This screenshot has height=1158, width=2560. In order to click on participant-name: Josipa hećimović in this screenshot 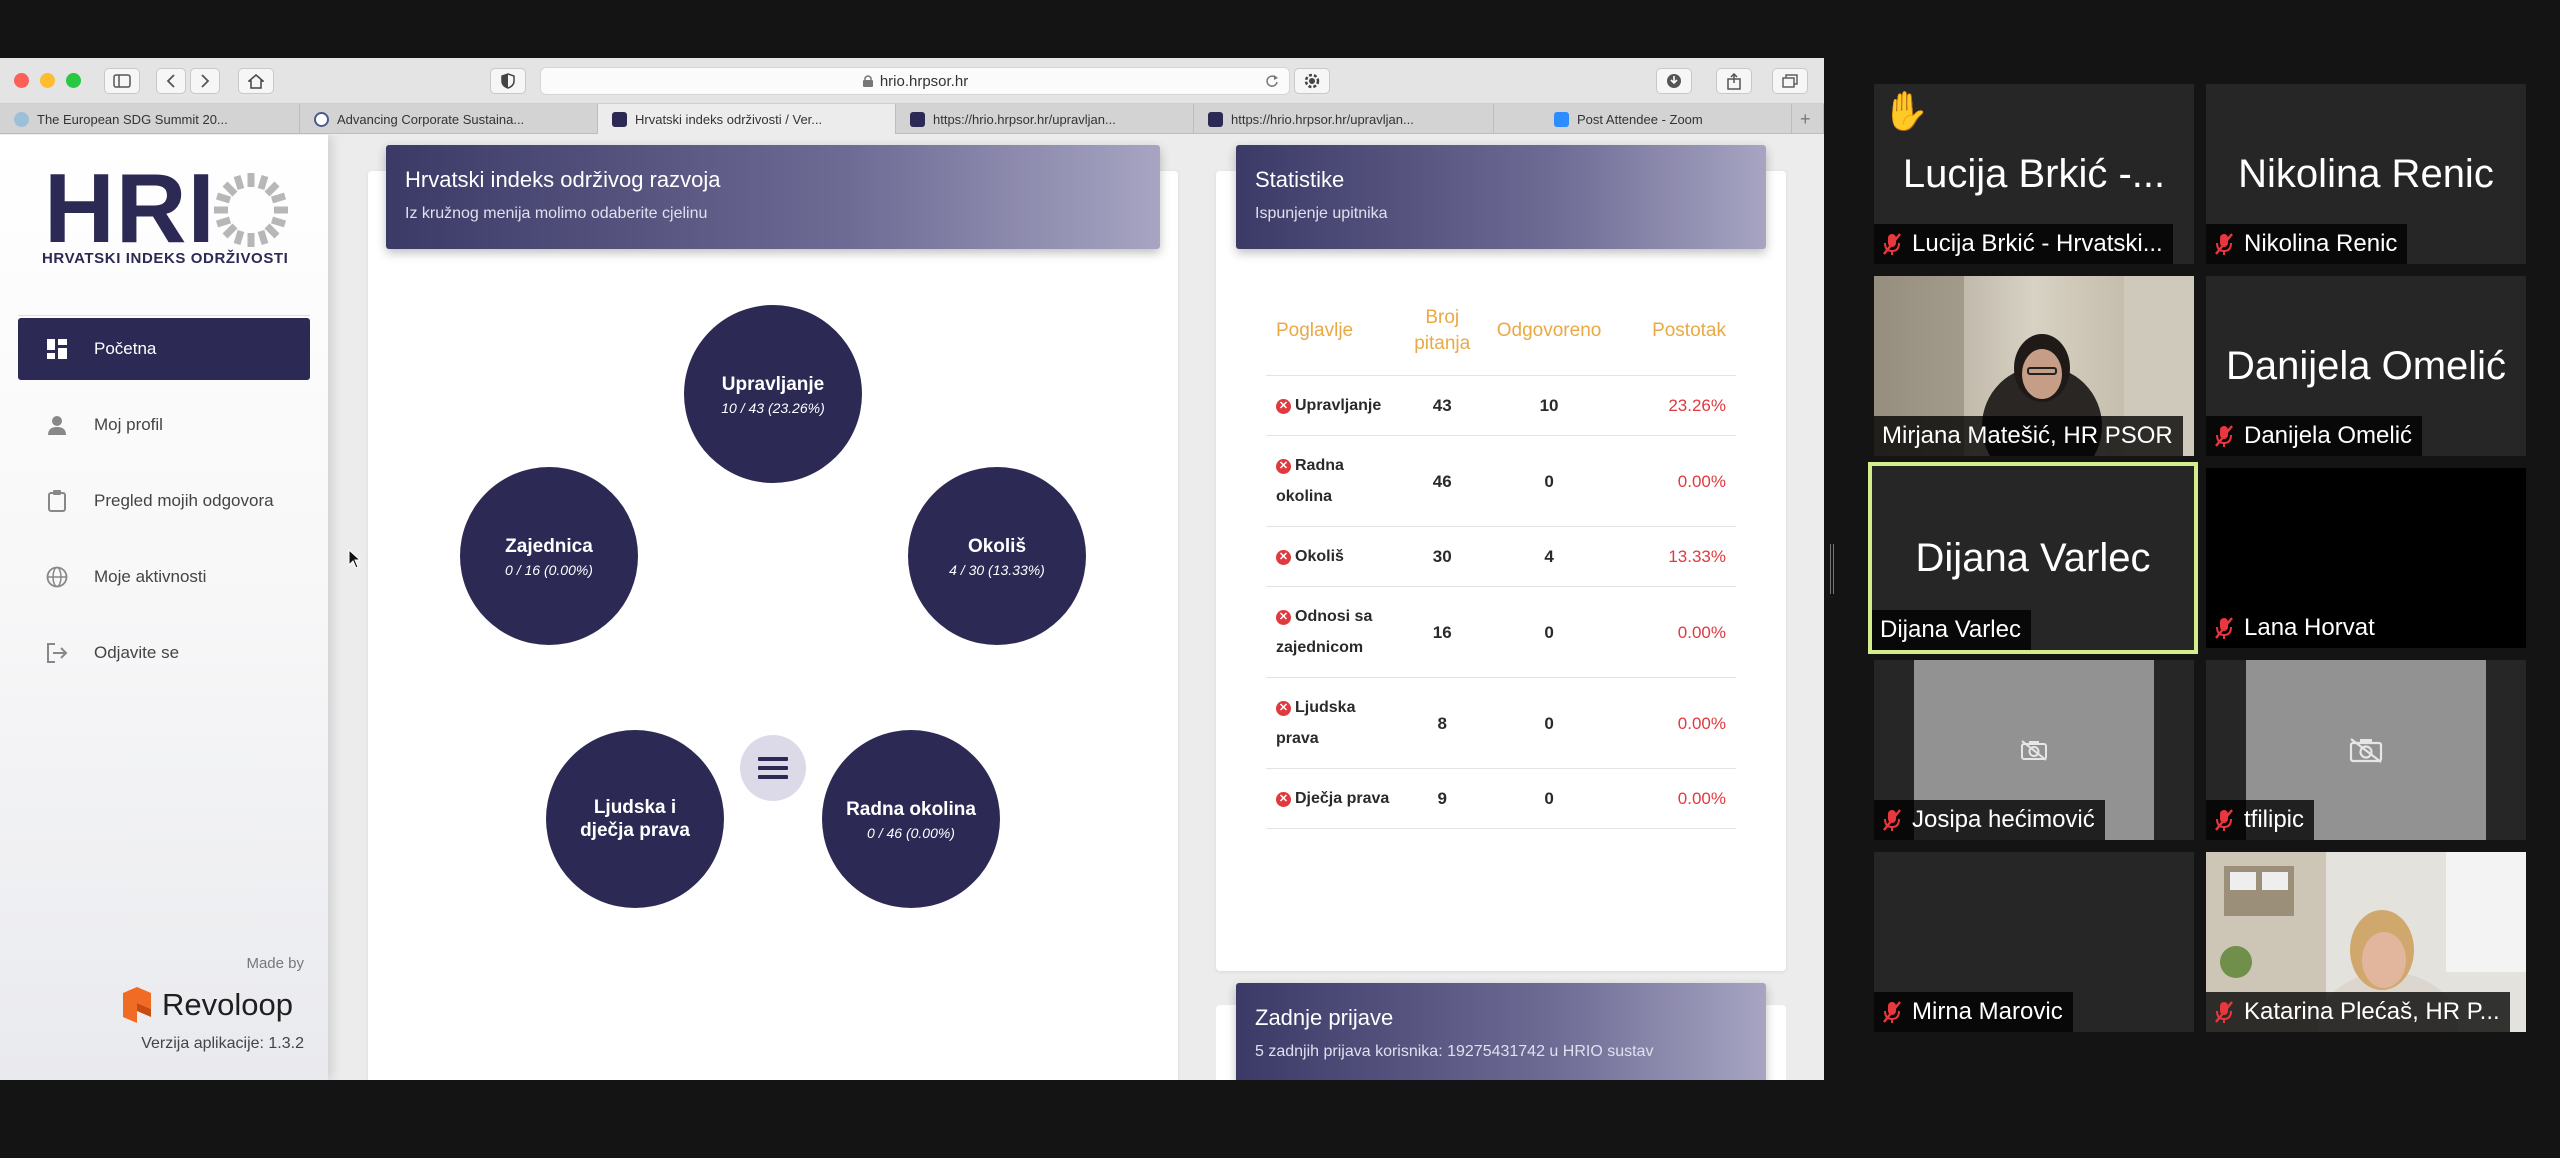, I will do `click(2003, 819)`.